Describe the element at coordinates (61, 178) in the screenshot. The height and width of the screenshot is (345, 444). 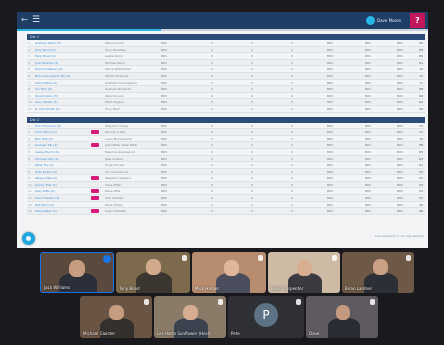
I see `player-name-link: Wayne Pike (2)` at that location.